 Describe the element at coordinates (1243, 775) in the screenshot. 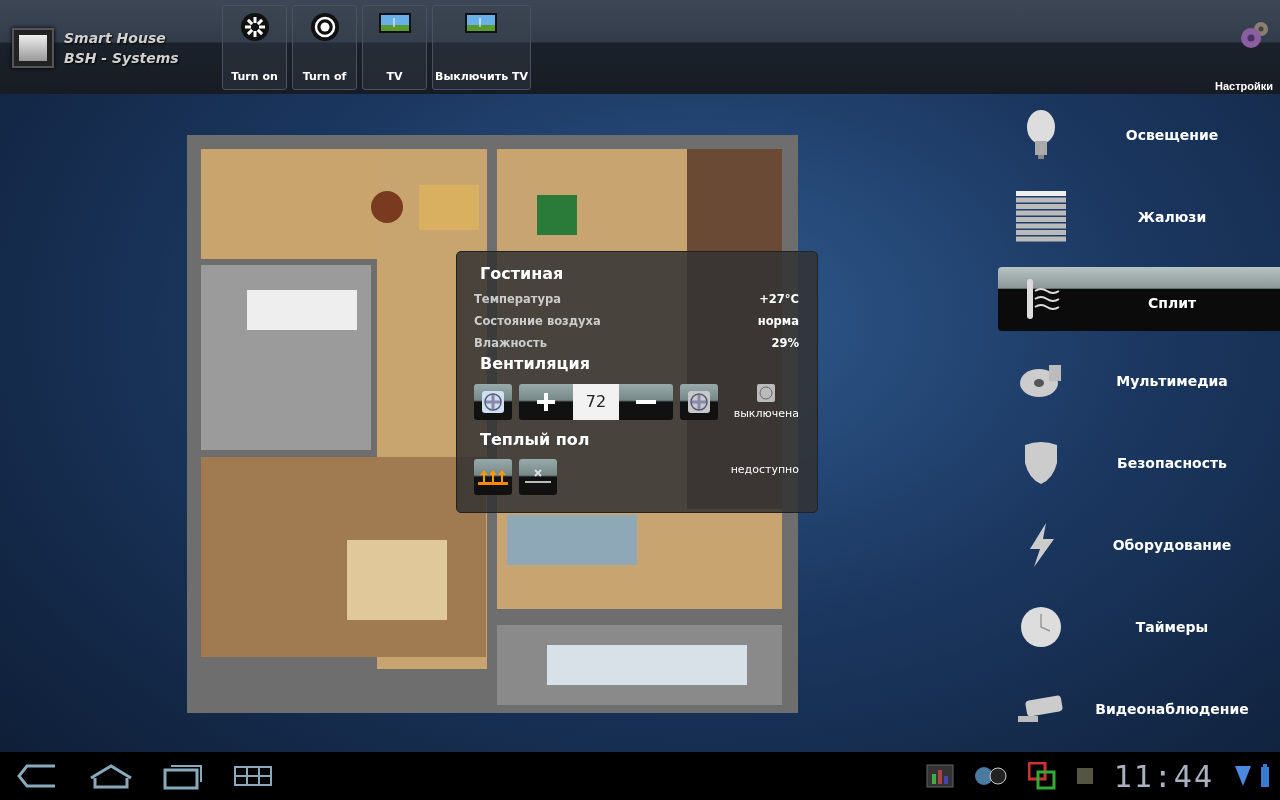

I see `wifi-icon` at that location.